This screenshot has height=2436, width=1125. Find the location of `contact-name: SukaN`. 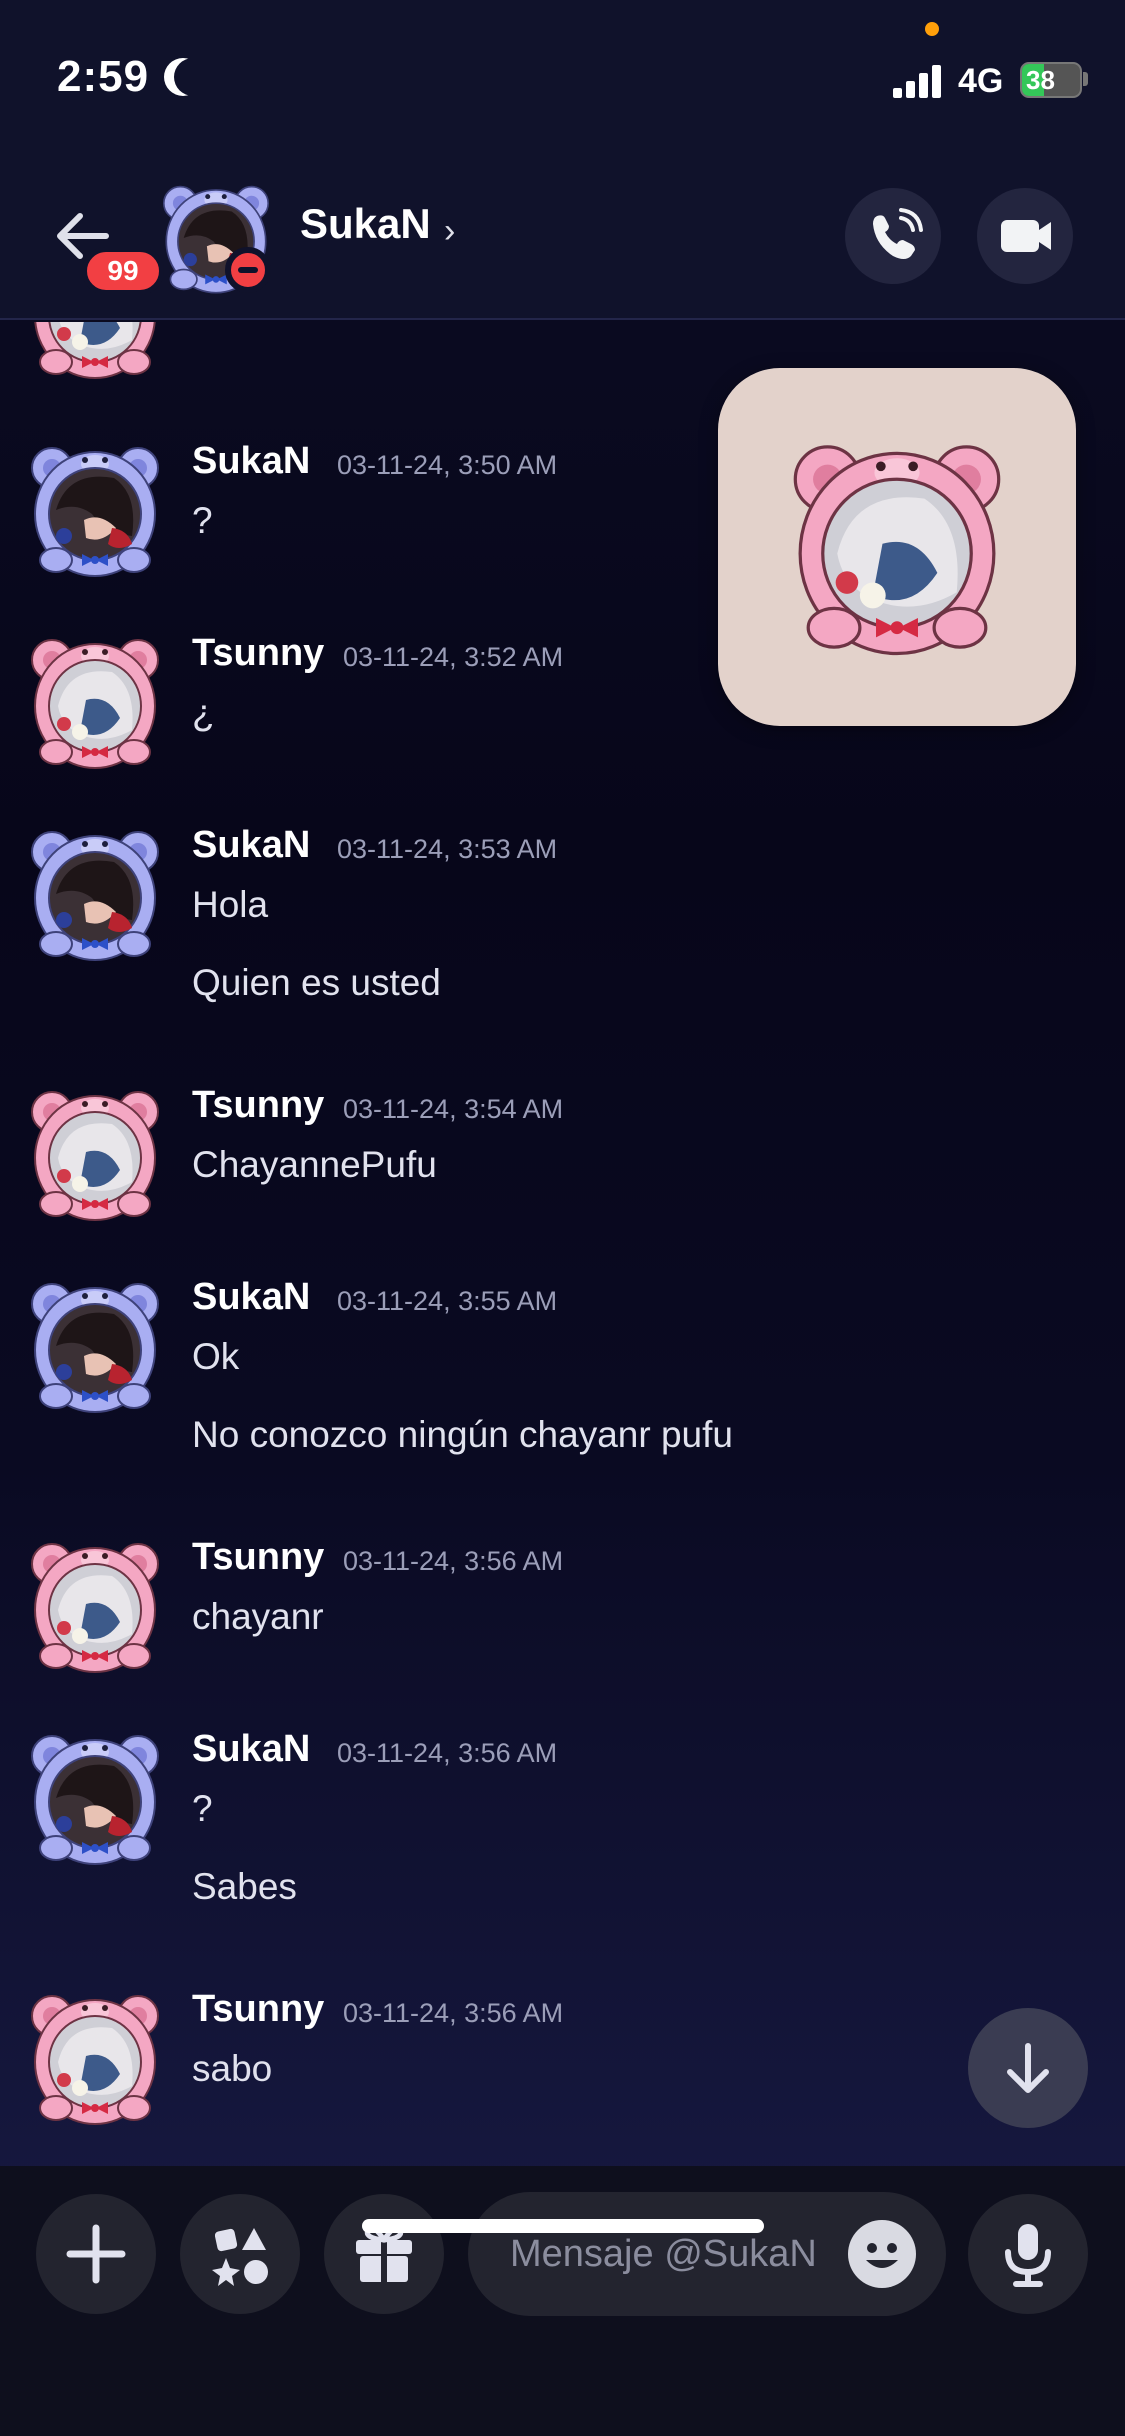

contact-name: SukaN is located at coordinates (365, 224).